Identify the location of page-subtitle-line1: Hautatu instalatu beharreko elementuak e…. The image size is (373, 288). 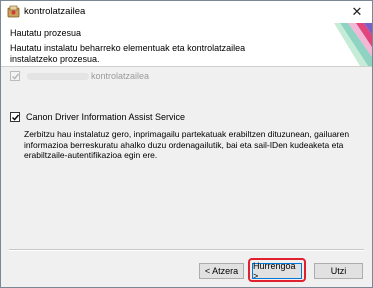
(128, 48).